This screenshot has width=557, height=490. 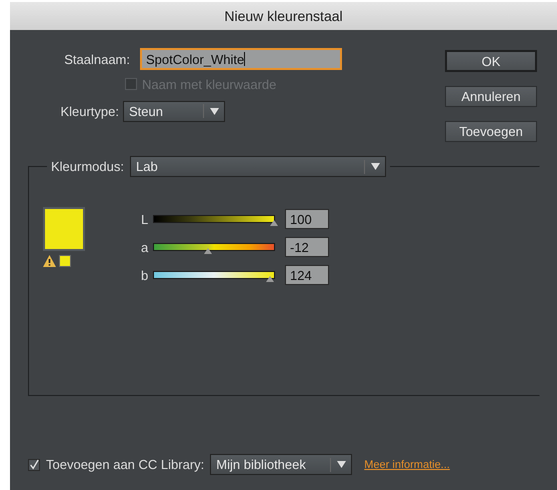 I want to click on dialog-button: Toevoegen, so click(x=491, y=131).